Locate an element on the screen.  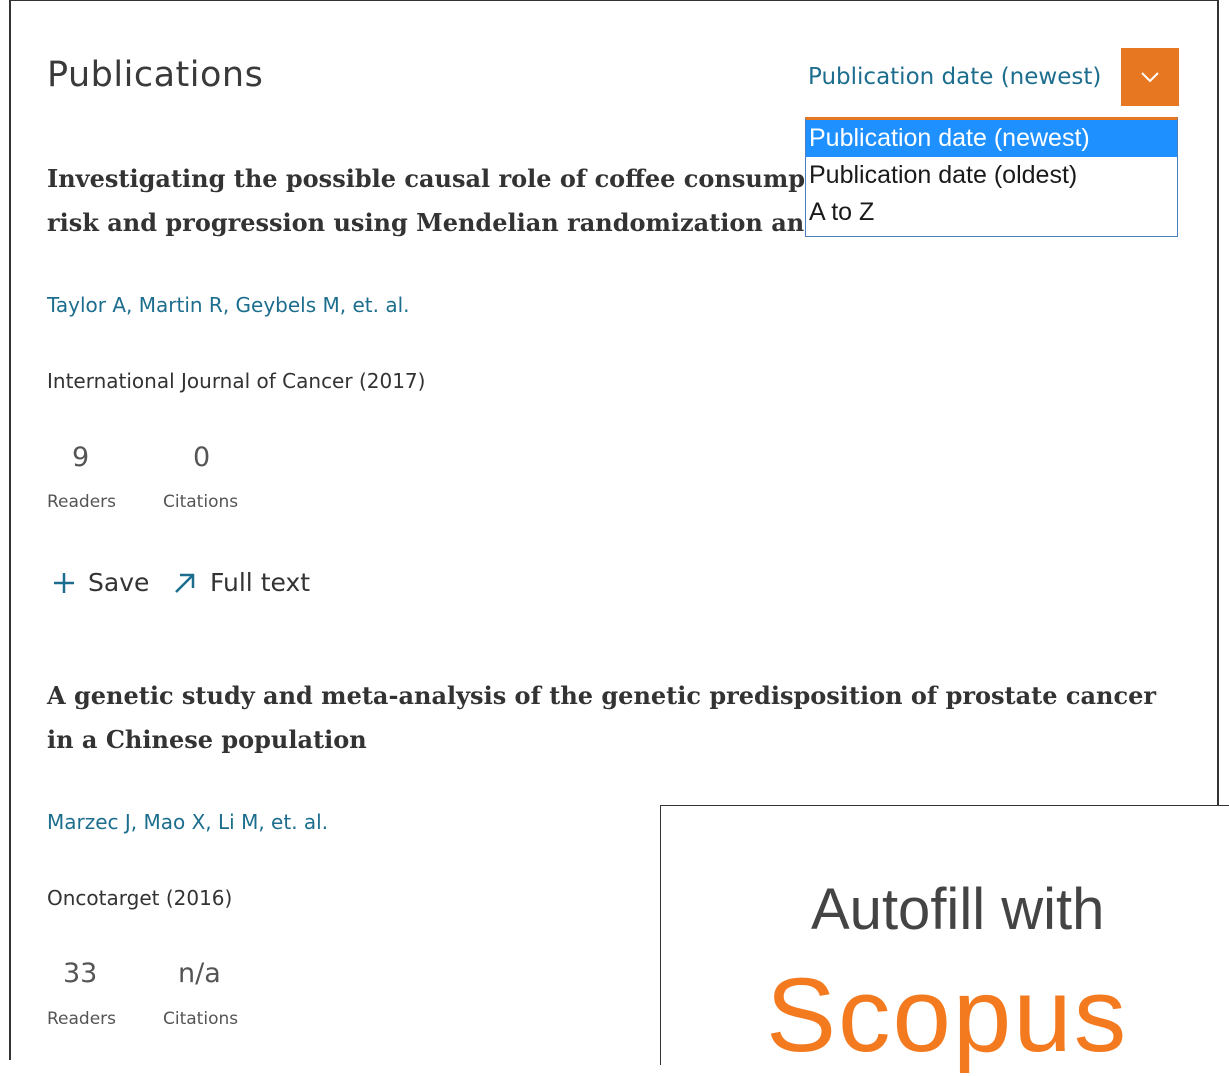
article-journal: Oncotarget (2016) is located at coordinates (140, 898).